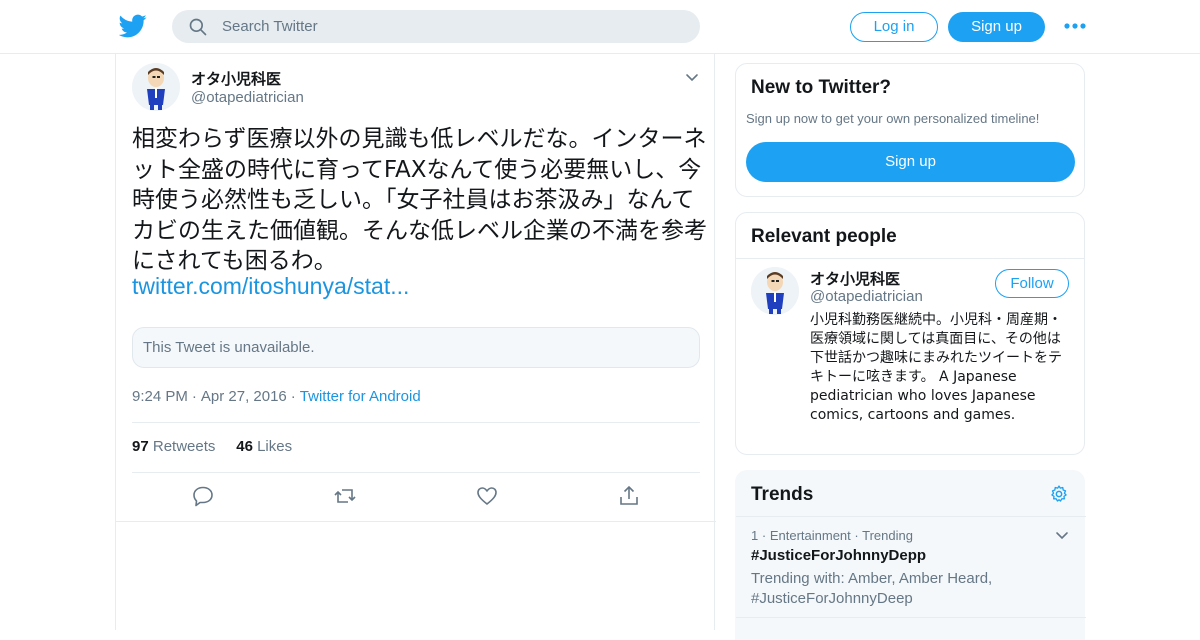  Describe the element at coordinates (184, 446) in the screenshot. I see `retweets-label: Retweets` at that location.